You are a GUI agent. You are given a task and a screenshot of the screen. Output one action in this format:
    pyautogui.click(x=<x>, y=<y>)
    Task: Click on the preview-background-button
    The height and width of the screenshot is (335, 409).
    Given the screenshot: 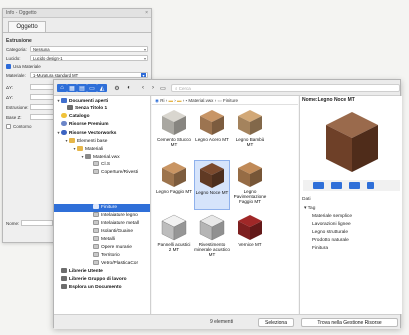 What is the action you would take?
    pyautogui.click(x=354, y=185)
    